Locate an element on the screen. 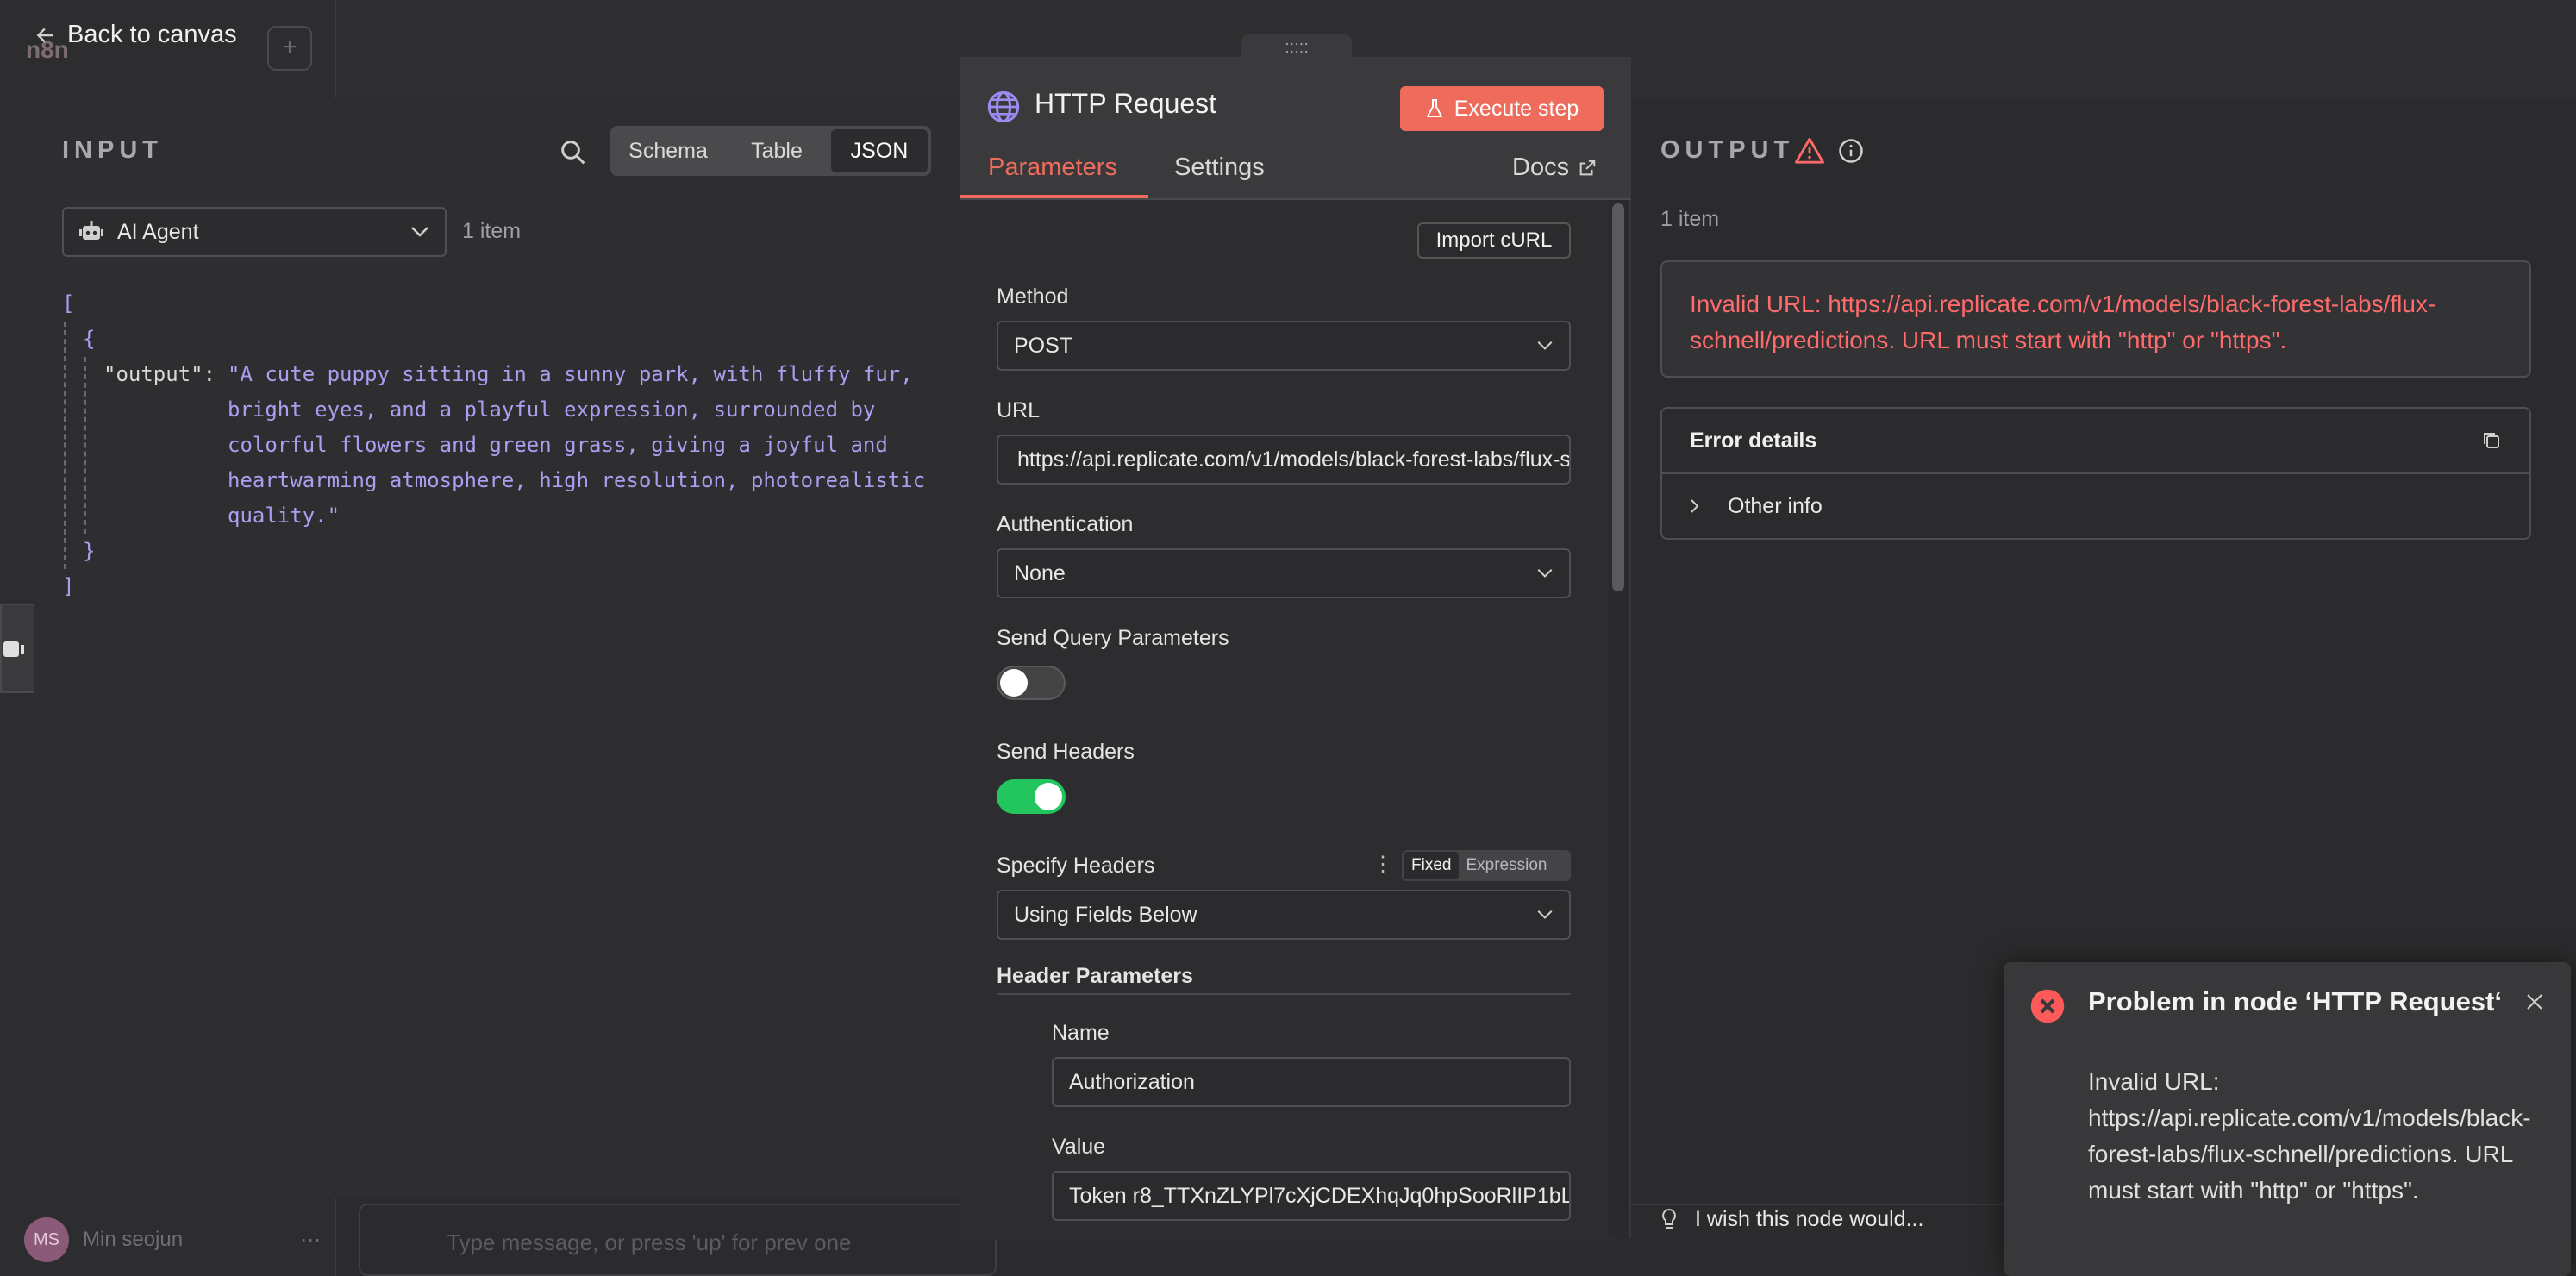 The image size is (2576, 1276). json-close-bracket: ] is located at coordinates (68, 586).